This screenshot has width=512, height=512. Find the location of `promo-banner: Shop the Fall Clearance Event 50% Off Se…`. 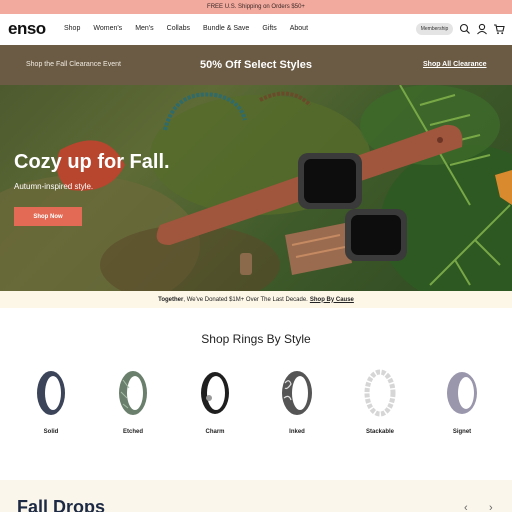

promo-banner: Shop the Fall Clearance Event 50% Off Se… is located at coordinates (256, 65).